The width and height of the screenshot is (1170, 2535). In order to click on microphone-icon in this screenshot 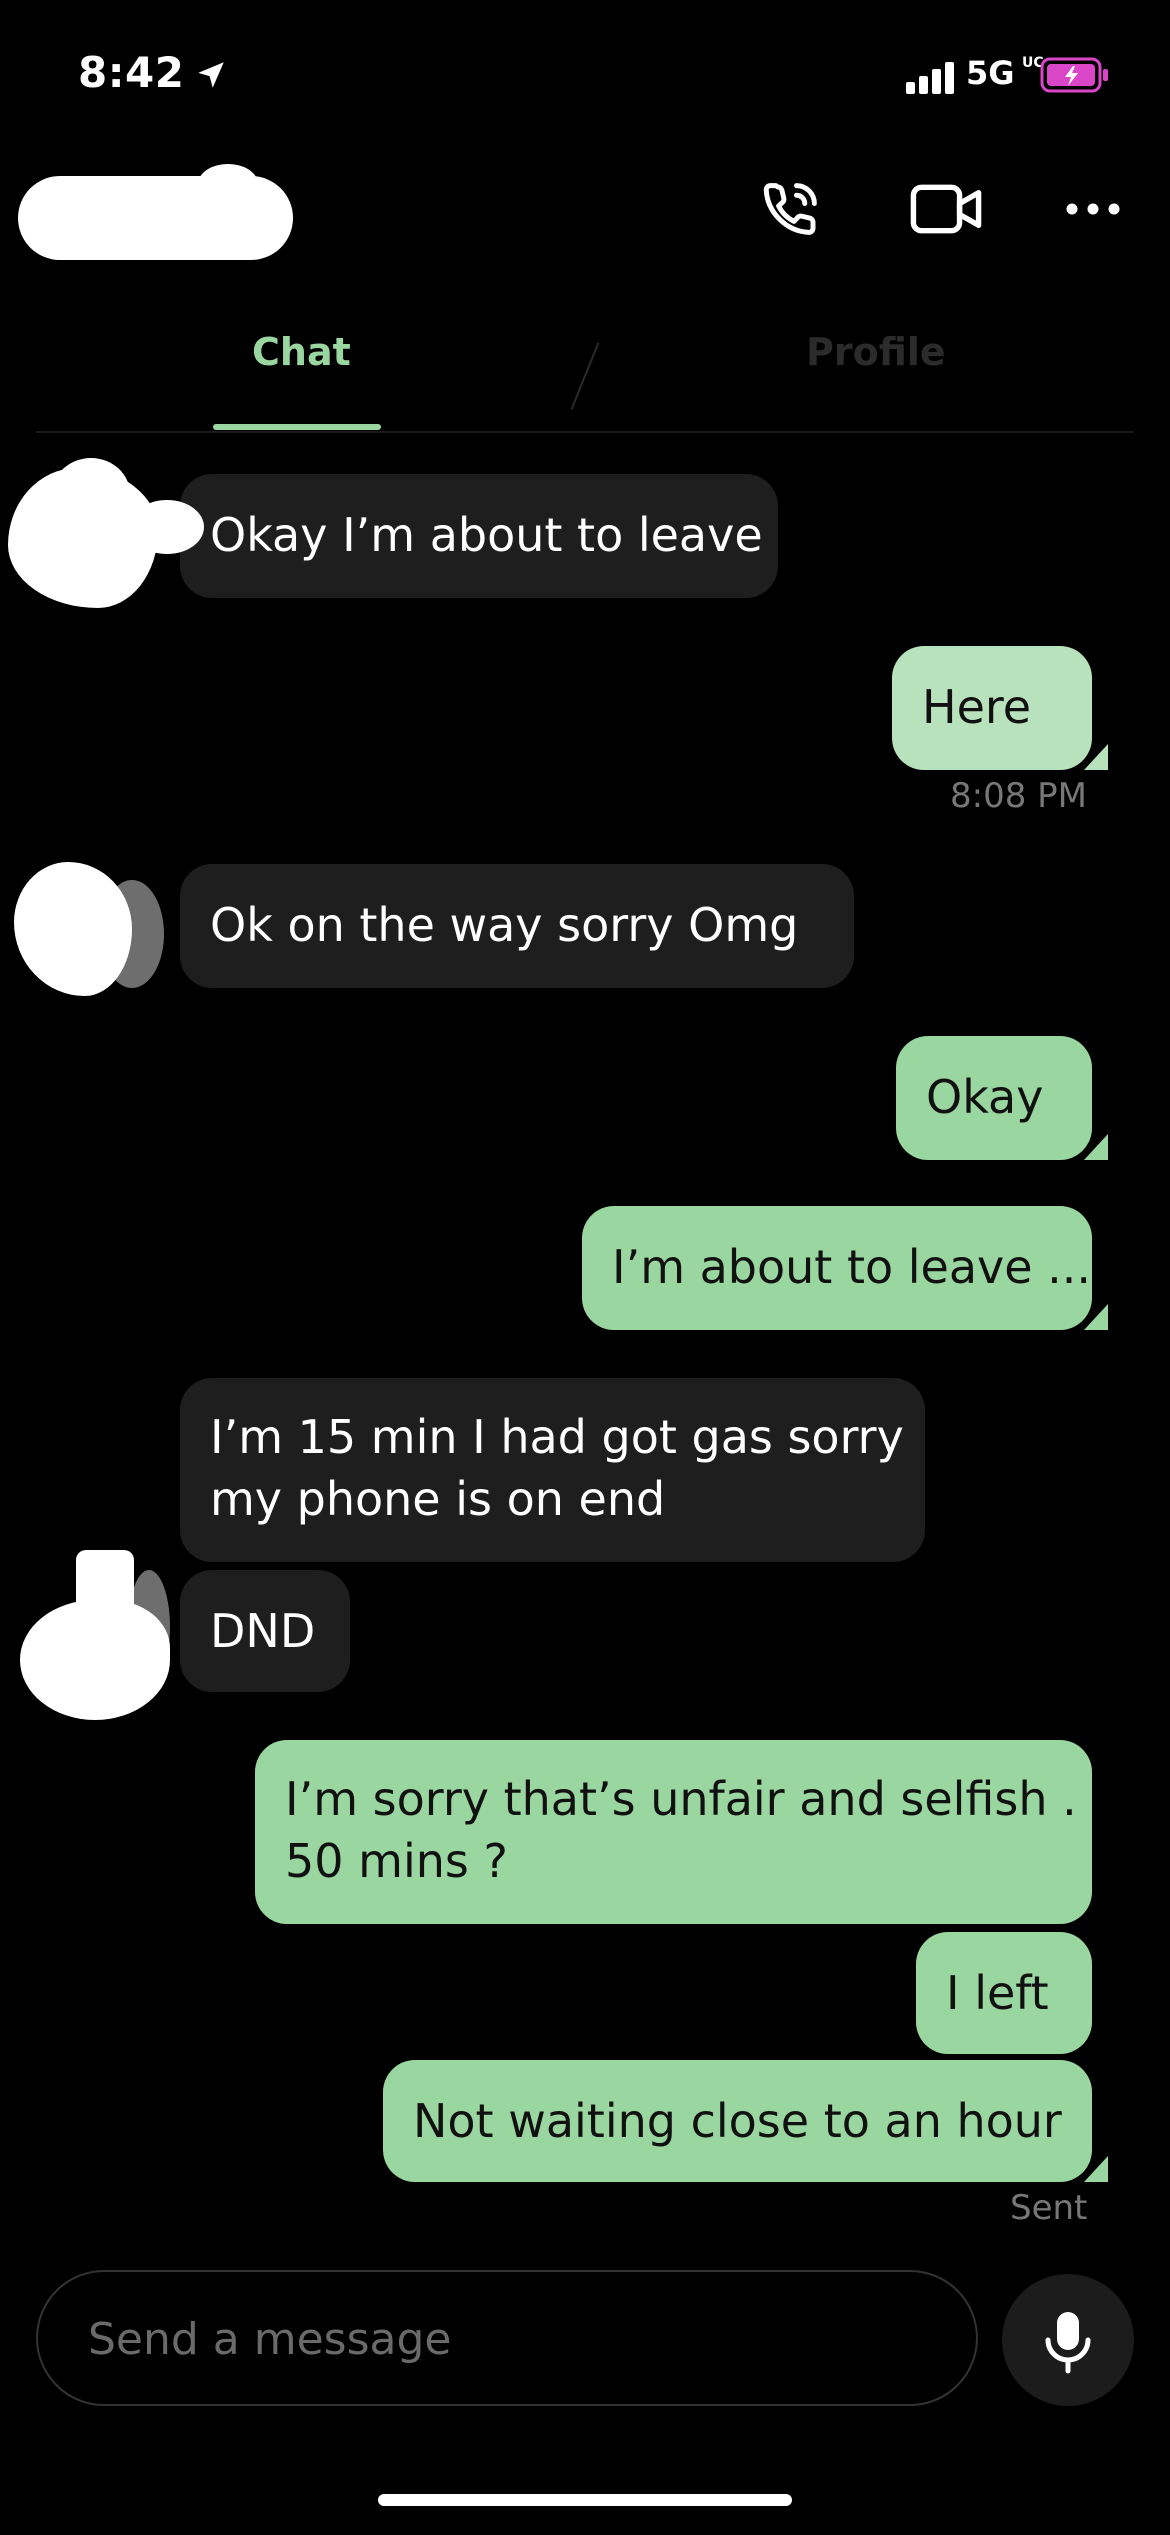, I will do `click(1068, 2343)`.